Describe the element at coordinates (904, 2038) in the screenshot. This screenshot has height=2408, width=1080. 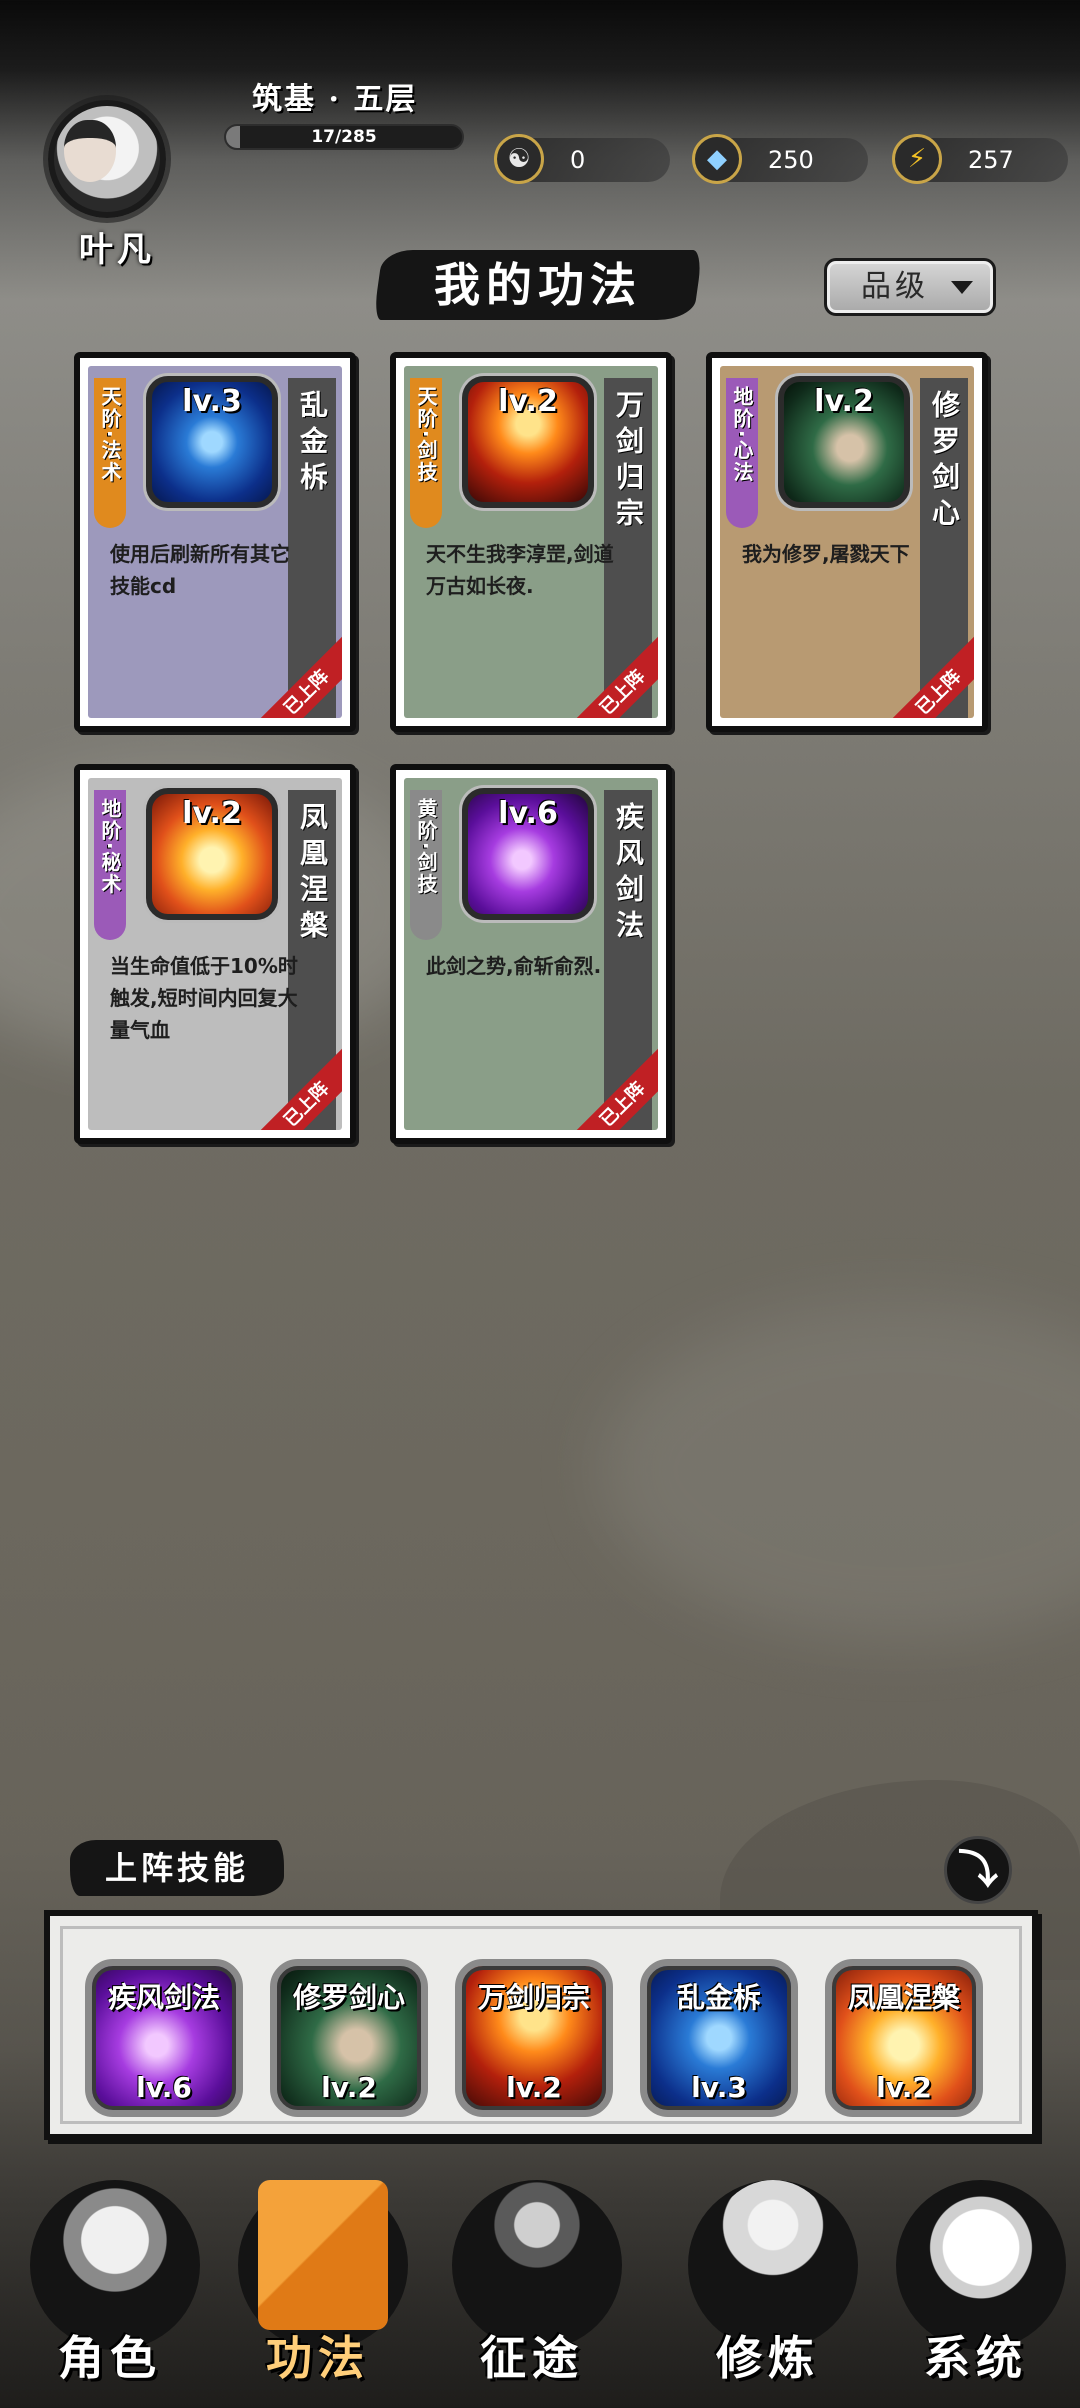
I see `equipped-skill-slot: 凤凰涅槃 lv.2` at that location.